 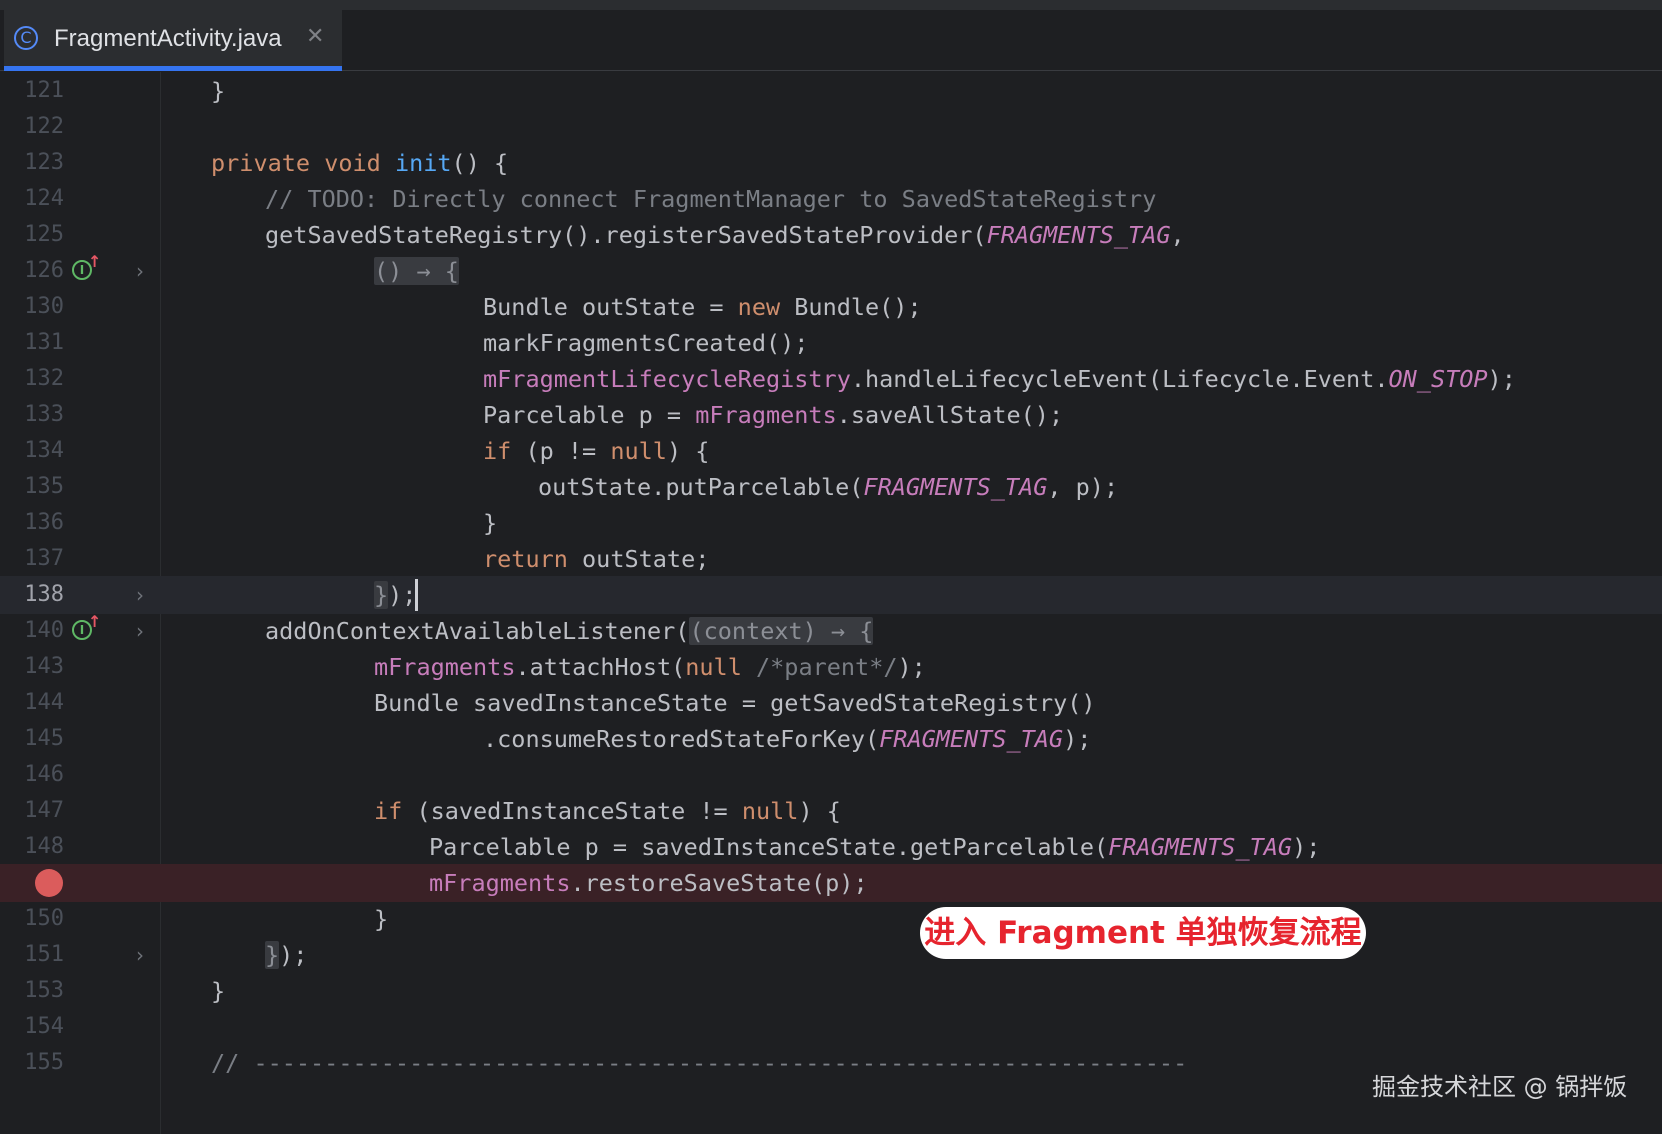 I want to click on line-number: 131, so click(x=44, y=342).